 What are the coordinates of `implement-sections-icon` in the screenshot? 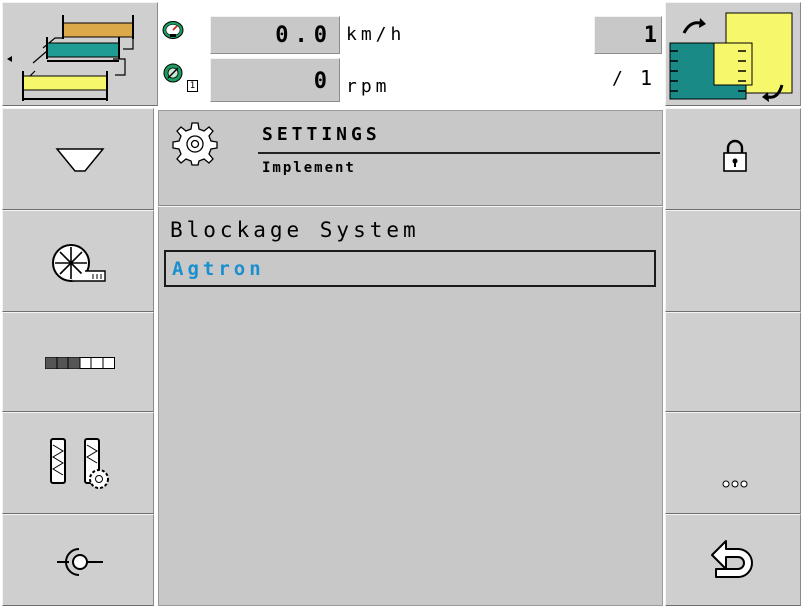 It's located at (70, 58).